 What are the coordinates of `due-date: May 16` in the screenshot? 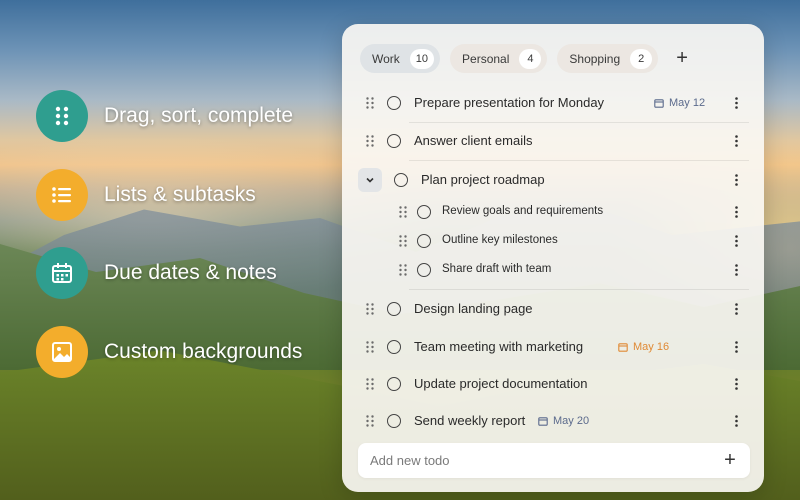 It's located at (643, 347).